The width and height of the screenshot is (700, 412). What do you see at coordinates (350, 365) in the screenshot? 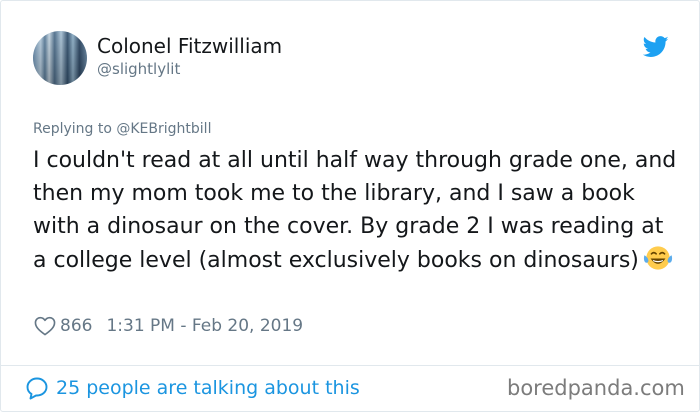
I see `footer-divider` at bounding box center [350, 365].